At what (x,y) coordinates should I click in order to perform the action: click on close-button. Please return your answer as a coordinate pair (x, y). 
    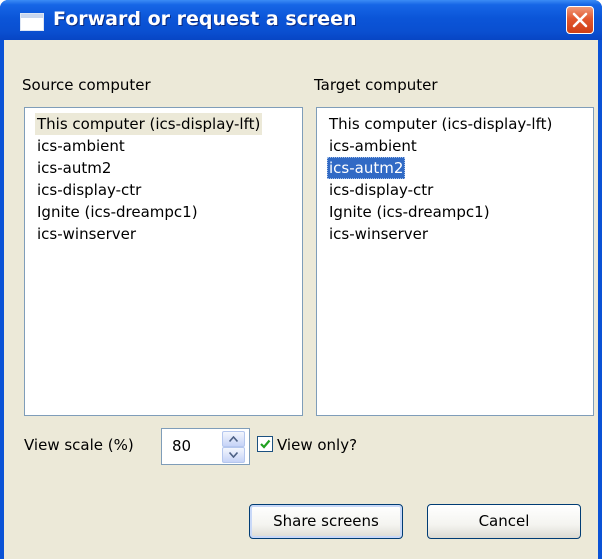
    Looking at the image, I should click on (580, 20).